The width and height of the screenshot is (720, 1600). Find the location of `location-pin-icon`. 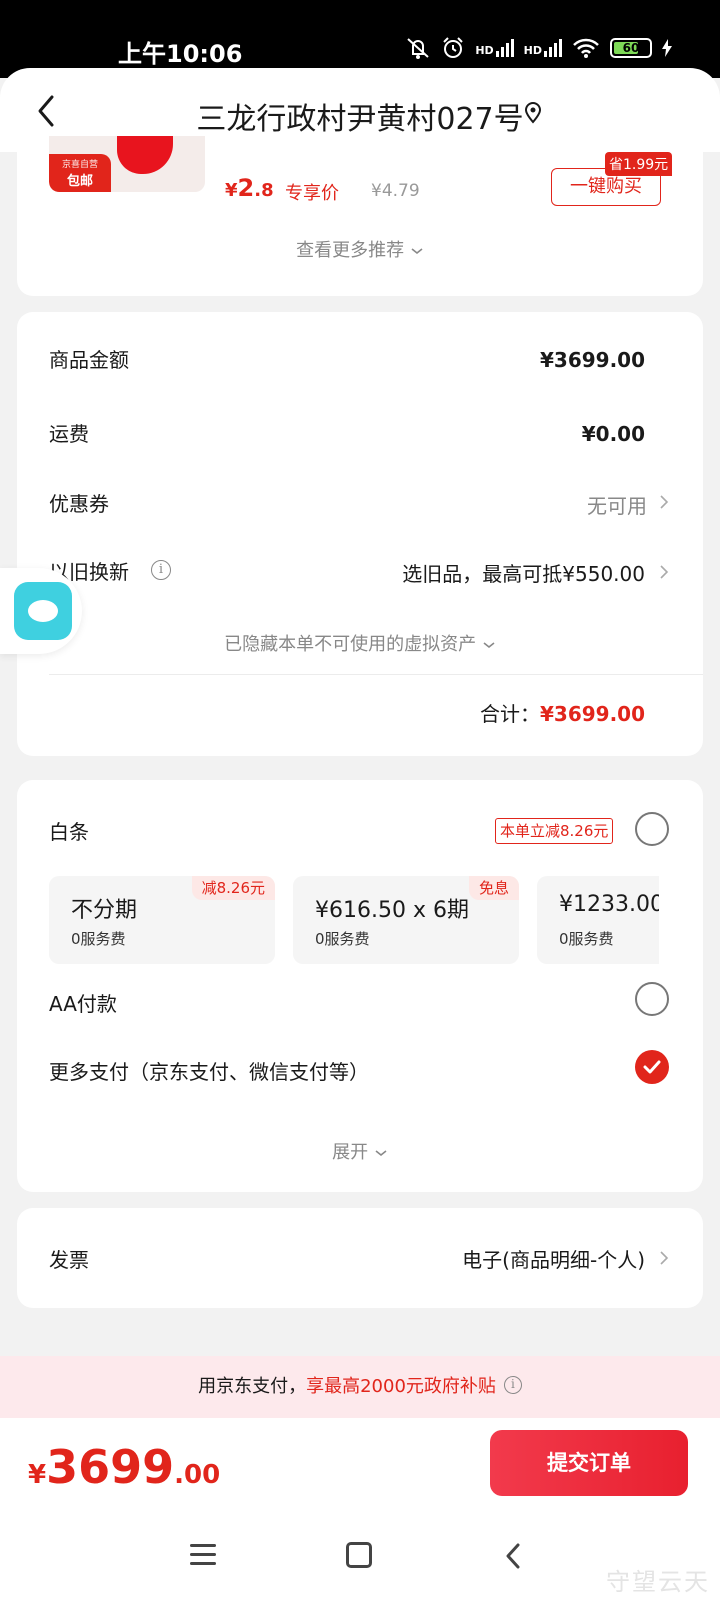

location-pin-icon is located at coordinates (533, 113).